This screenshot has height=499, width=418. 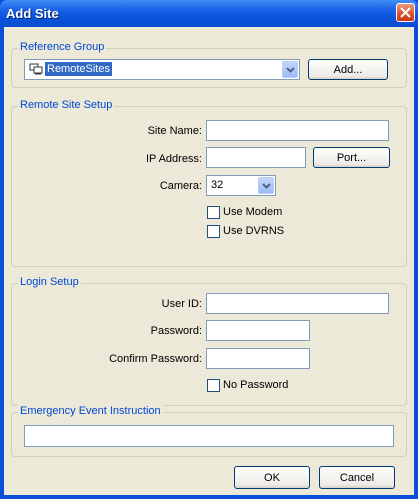 What do you see at coordinates (256, 157) in the screenshot?
I see `ip-address-input` at bounding box center [256, 157].